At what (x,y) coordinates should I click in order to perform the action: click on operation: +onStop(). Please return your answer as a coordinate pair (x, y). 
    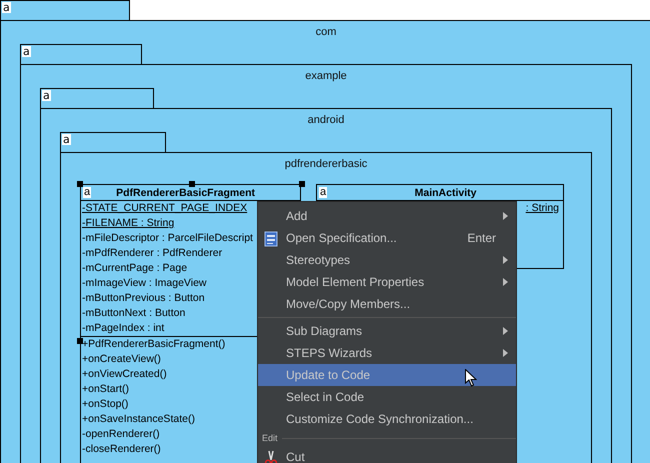
    Looking at the image, I should click on (105, 404).